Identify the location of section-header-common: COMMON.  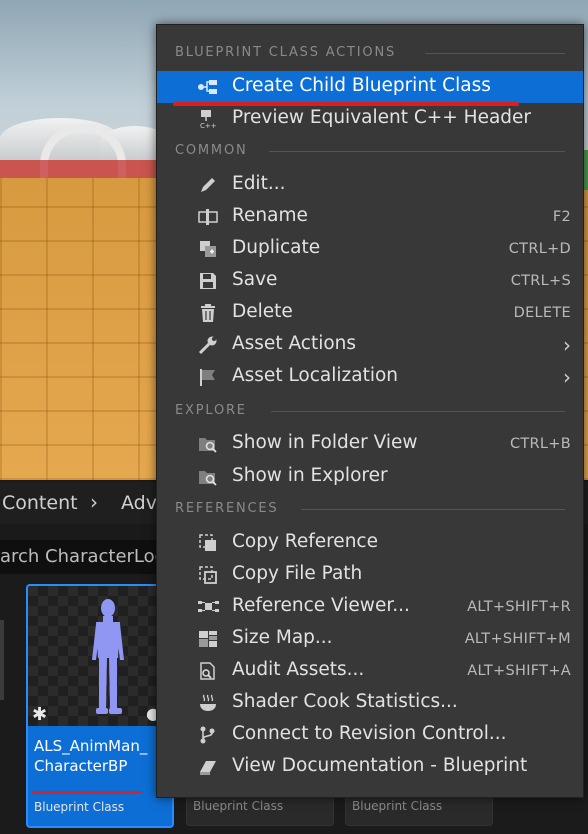
(211, 150).